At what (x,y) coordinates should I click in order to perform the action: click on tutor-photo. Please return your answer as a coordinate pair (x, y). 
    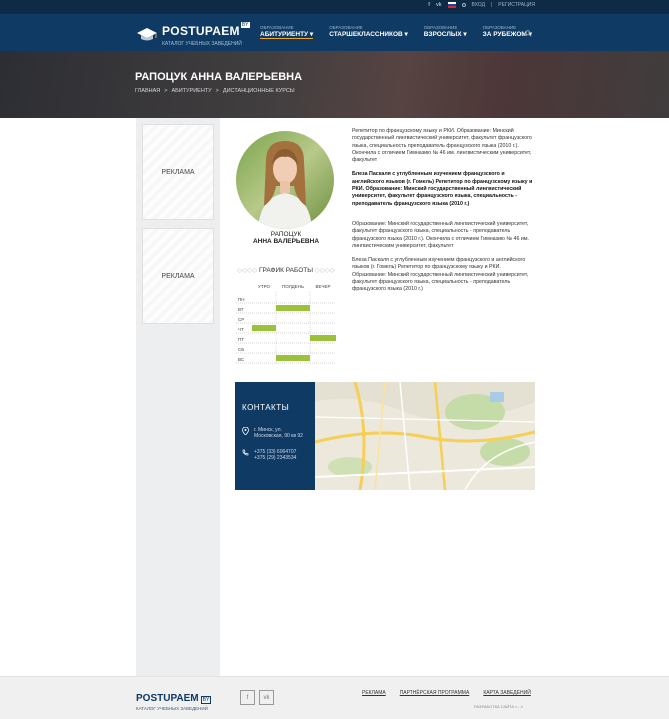
    Looking at the image, I should click on (285, 180).